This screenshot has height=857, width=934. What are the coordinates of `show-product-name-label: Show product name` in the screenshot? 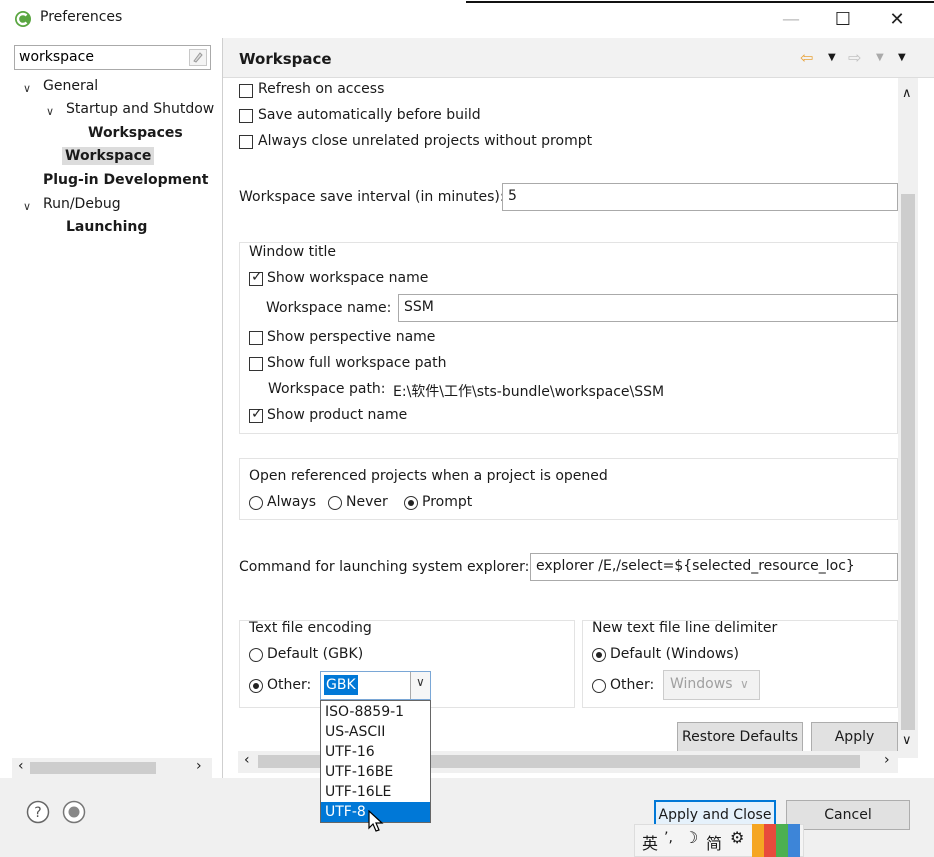 It's located at (337, 415).